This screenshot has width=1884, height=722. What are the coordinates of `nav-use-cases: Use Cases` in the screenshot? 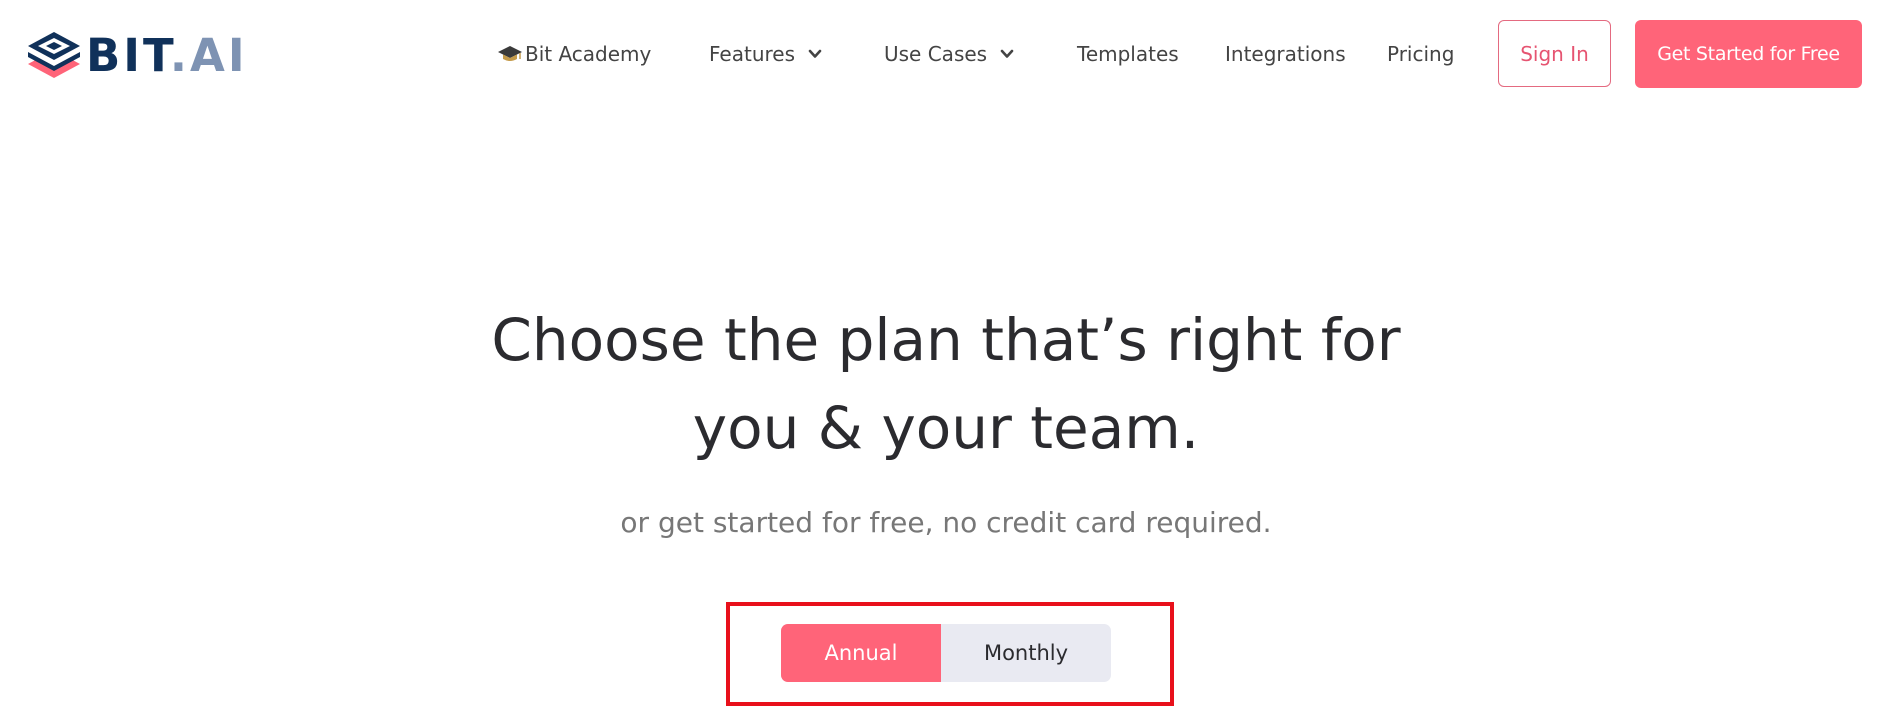 It's located at (949, 54).